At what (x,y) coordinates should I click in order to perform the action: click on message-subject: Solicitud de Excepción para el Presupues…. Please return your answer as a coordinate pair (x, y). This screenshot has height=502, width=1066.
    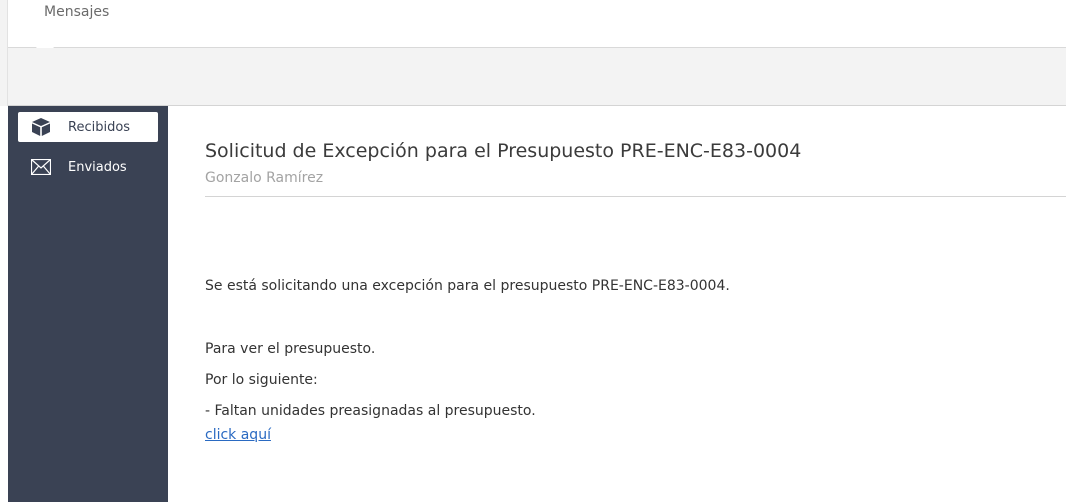
    Looking at the image, I should click on (503, 151).